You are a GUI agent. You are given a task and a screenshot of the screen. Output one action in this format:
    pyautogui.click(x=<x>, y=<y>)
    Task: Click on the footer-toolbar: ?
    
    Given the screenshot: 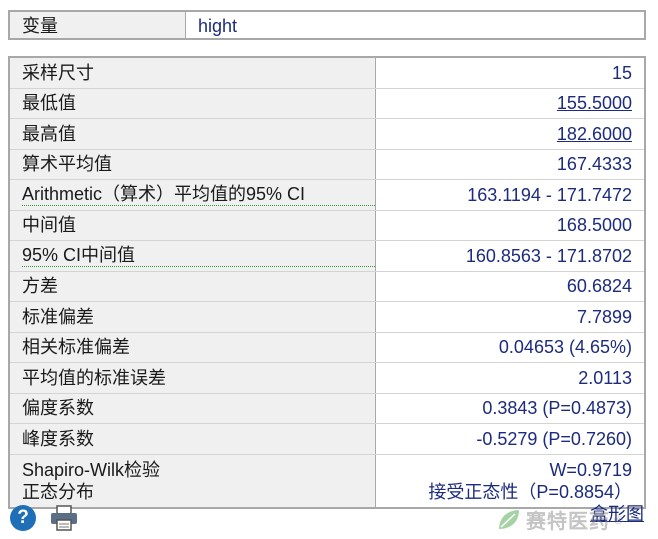 What is the action you would take?
    pyautogui.click(x=44, y=518)
    